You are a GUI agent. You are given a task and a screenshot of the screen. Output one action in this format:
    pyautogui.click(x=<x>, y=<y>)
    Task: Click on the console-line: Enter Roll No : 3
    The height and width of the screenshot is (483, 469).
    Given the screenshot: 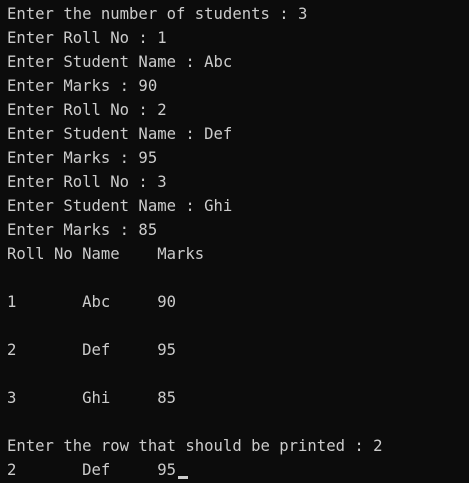 What is the action you would take?
    pyautogui.click(x=87, y=182)
    